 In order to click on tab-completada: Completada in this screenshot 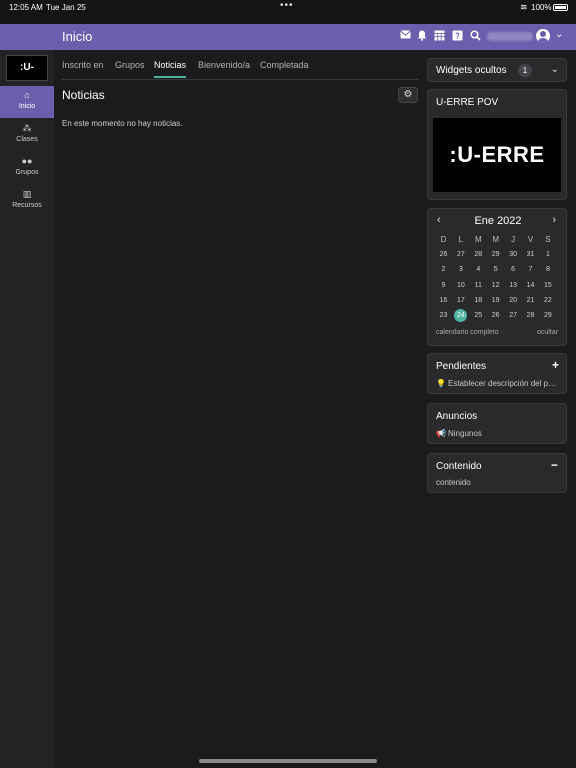, I will do `click(284, 68)`.